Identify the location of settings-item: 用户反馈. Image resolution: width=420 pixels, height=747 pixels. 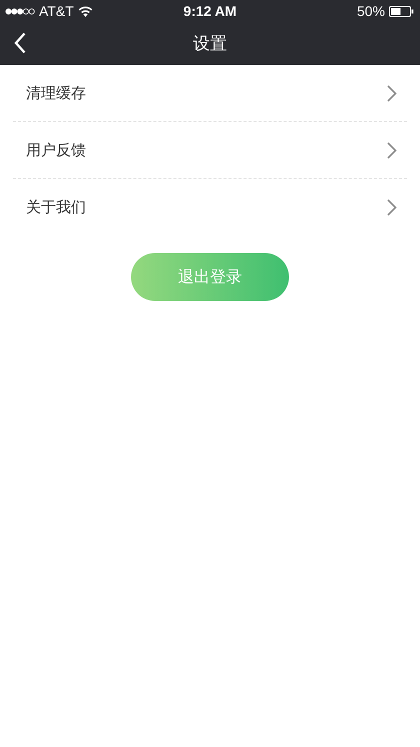
(210, 150).